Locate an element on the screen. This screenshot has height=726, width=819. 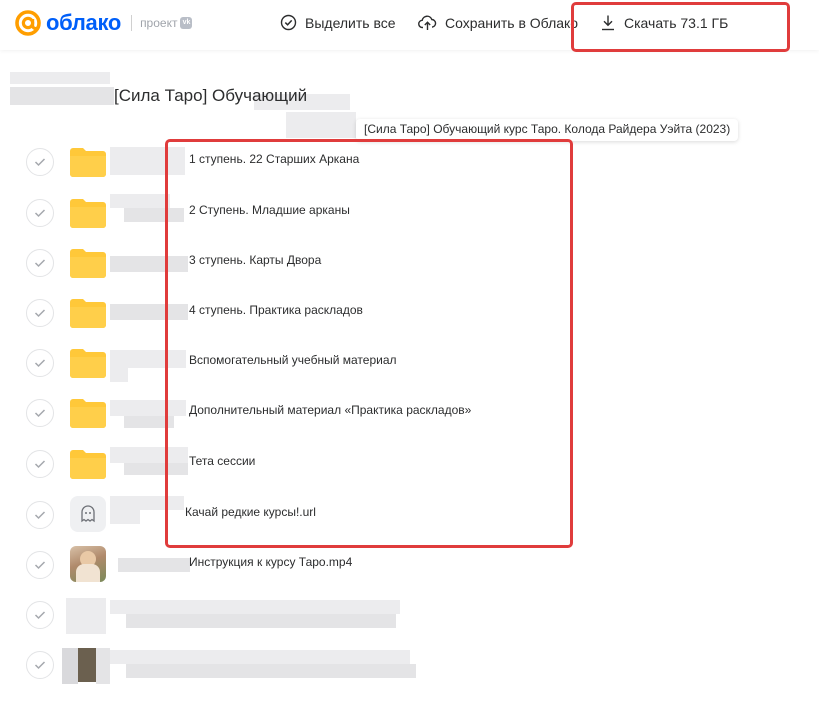
select-all-button: Выделить все is located at coordinates (338, 22).